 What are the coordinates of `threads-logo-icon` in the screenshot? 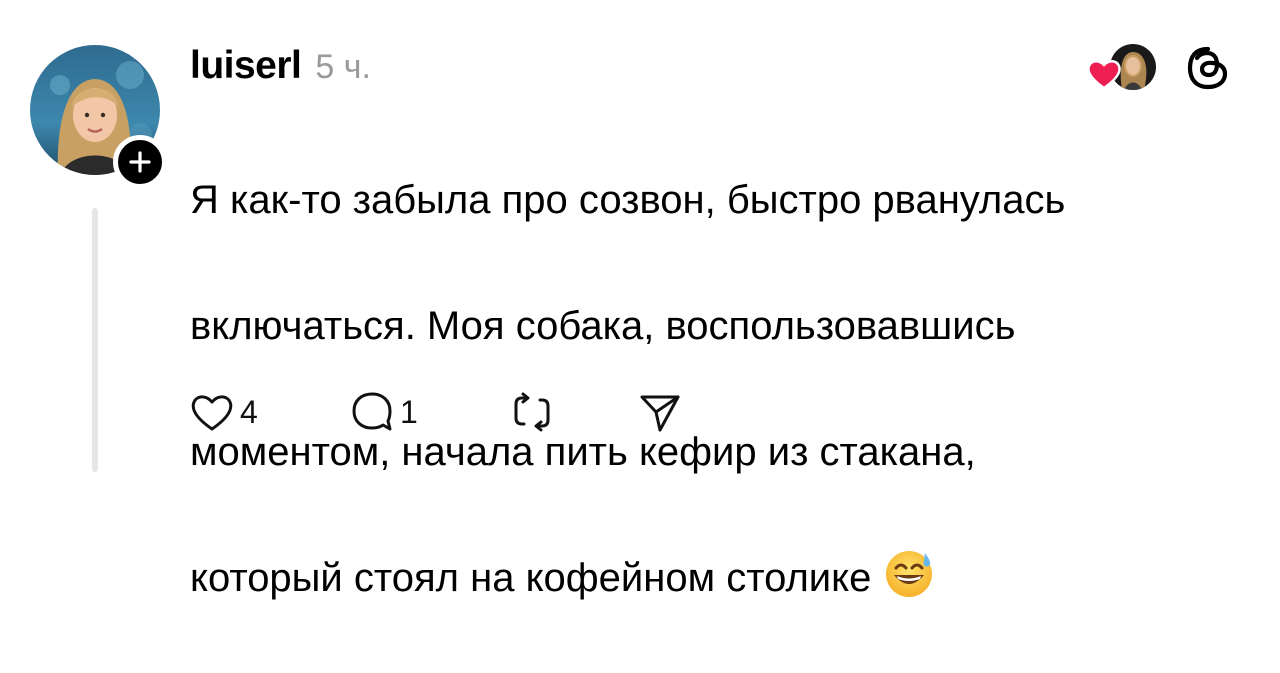 It's located at (1208, 68).